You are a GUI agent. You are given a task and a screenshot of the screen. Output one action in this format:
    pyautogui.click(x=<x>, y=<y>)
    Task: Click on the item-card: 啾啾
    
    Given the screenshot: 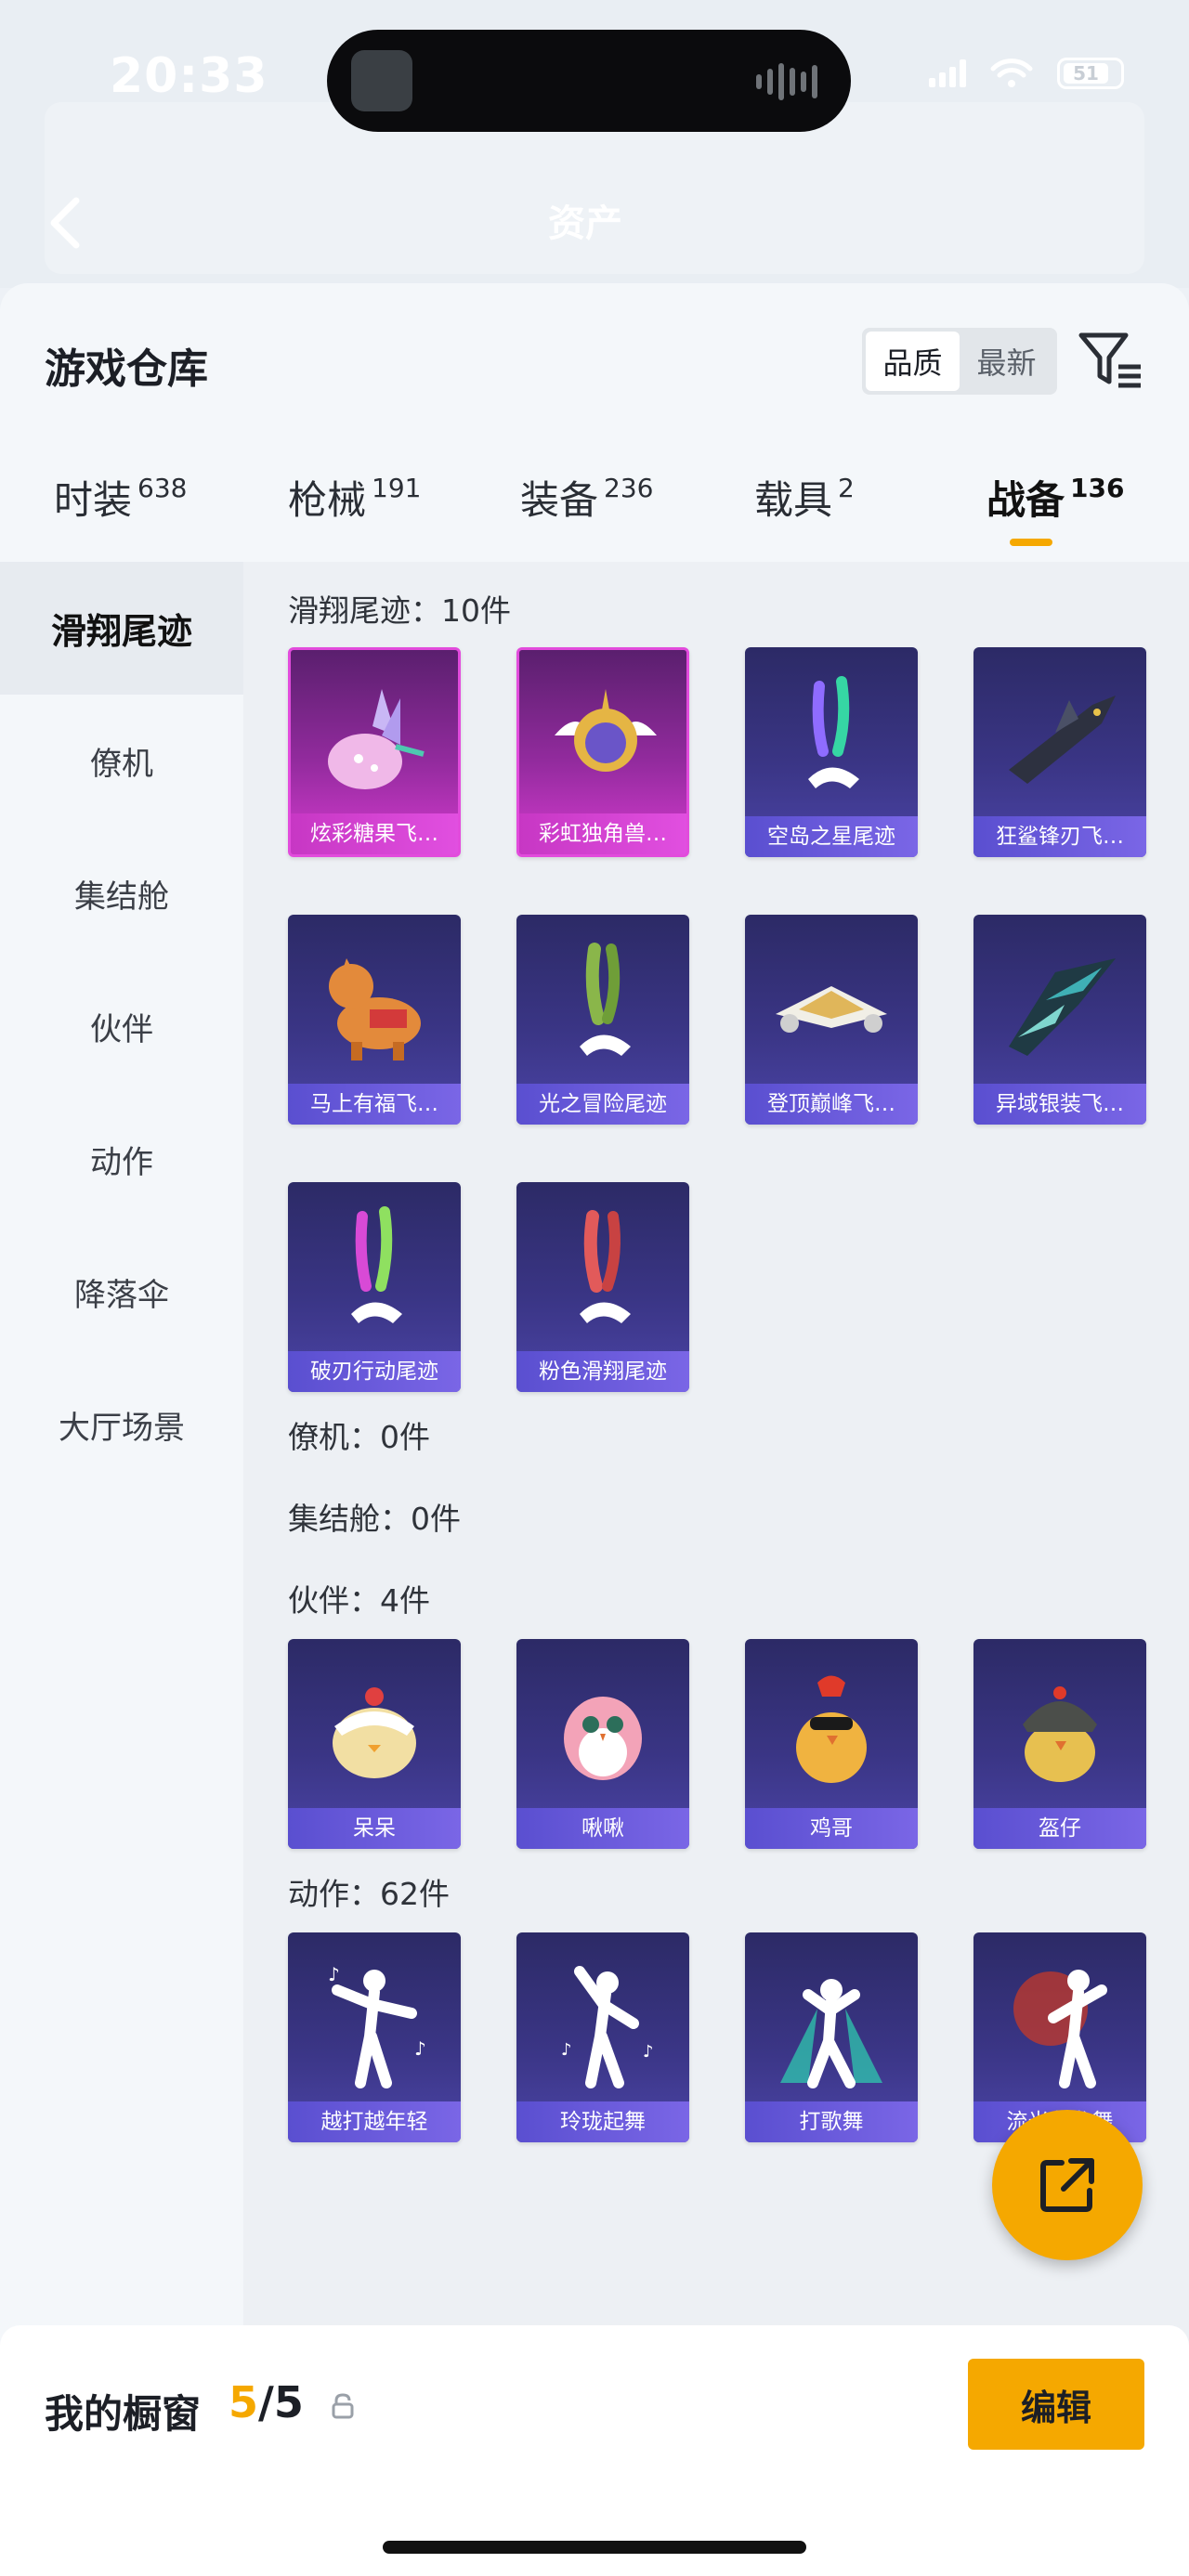 What is the action you would take?
    pyautogui.click(x=602, y=1744)
    